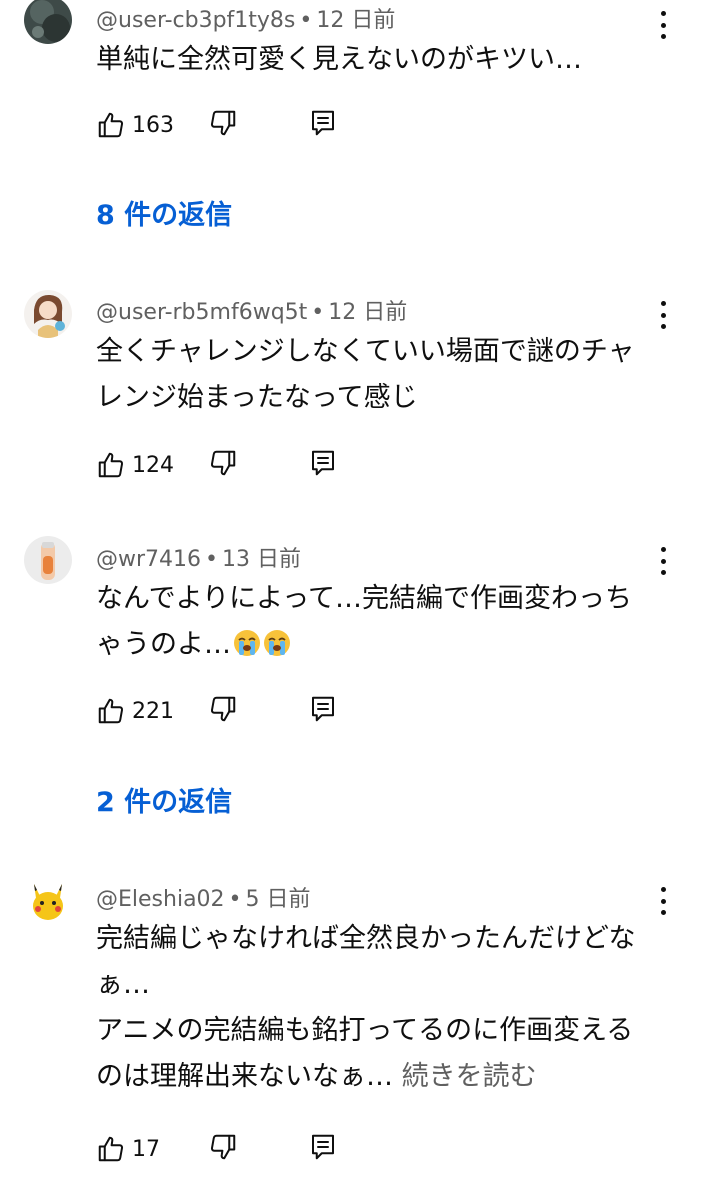 The width and height of the screenshot is (710, 1185). What do you see at coordinates (160, 899) in the screenshot?
I see `author-handle: @Eleshia02` at bounding box center [160, 899].